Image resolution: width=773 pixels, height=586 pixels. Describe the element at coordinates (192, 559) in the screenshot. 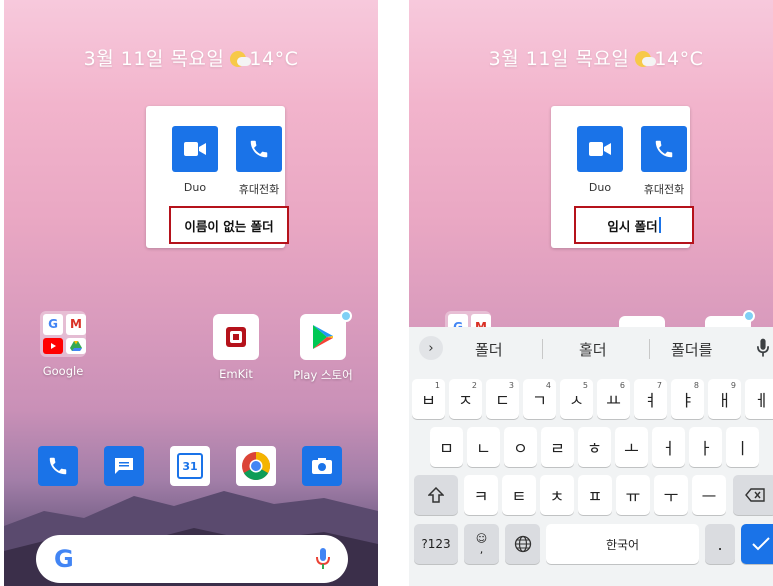

I see `google-search-bar: G` at that location.